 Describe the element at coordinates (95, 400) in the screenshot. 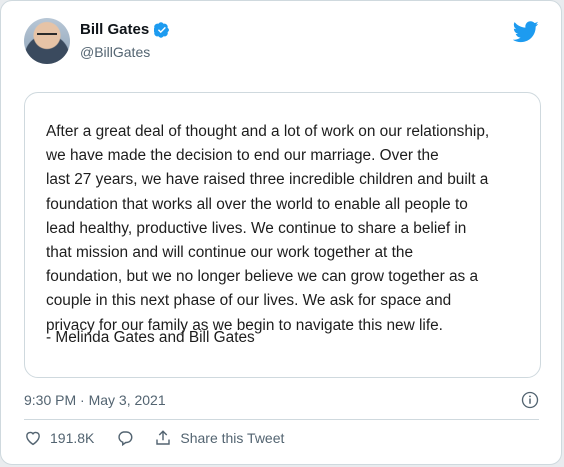

I see `tweet-timestamp: 9:30 PM · May 3, 2021` at that location.